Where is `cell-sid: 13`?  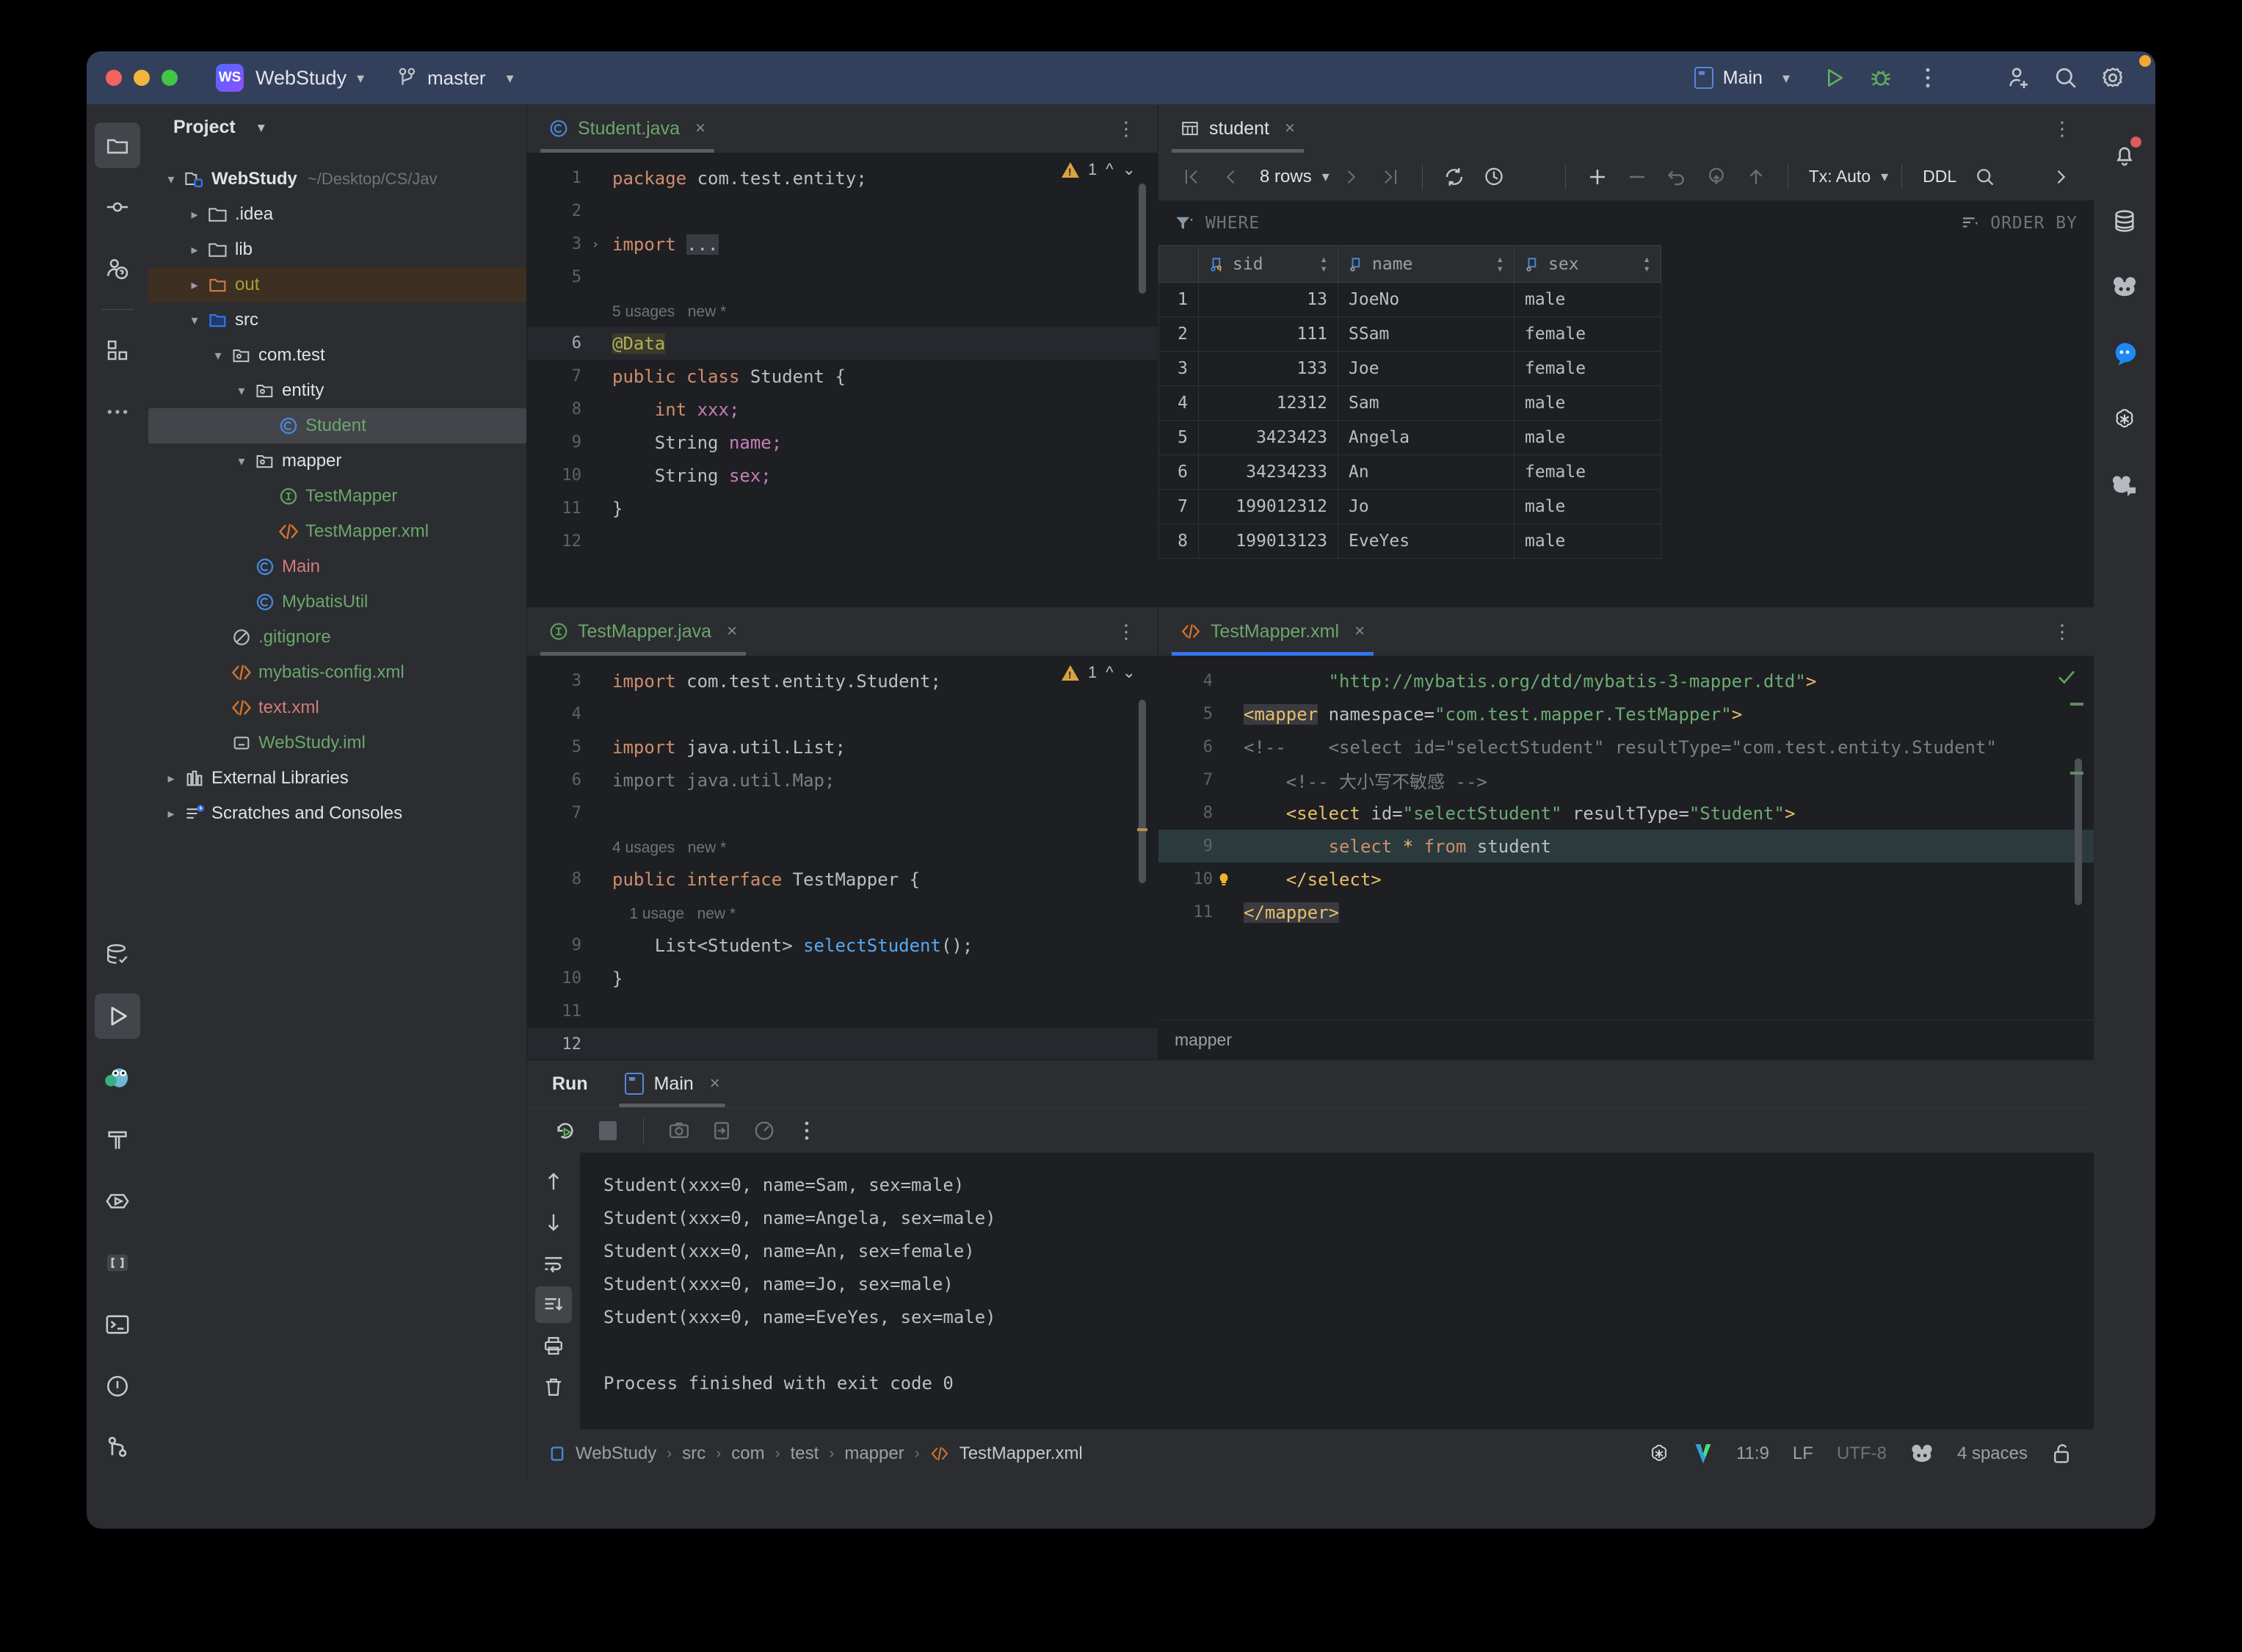 cell-sid: 13 is located at coordinates (1268, 299).